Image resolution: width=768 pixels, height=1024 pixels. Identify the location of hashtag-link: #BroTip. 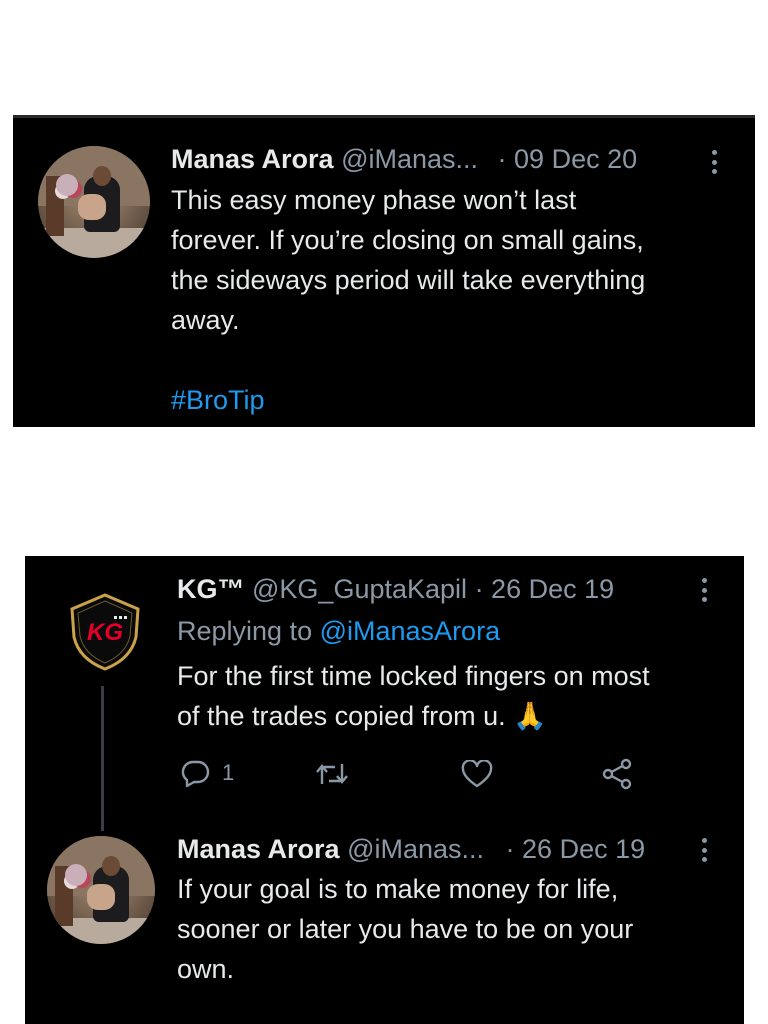
(456, 400).